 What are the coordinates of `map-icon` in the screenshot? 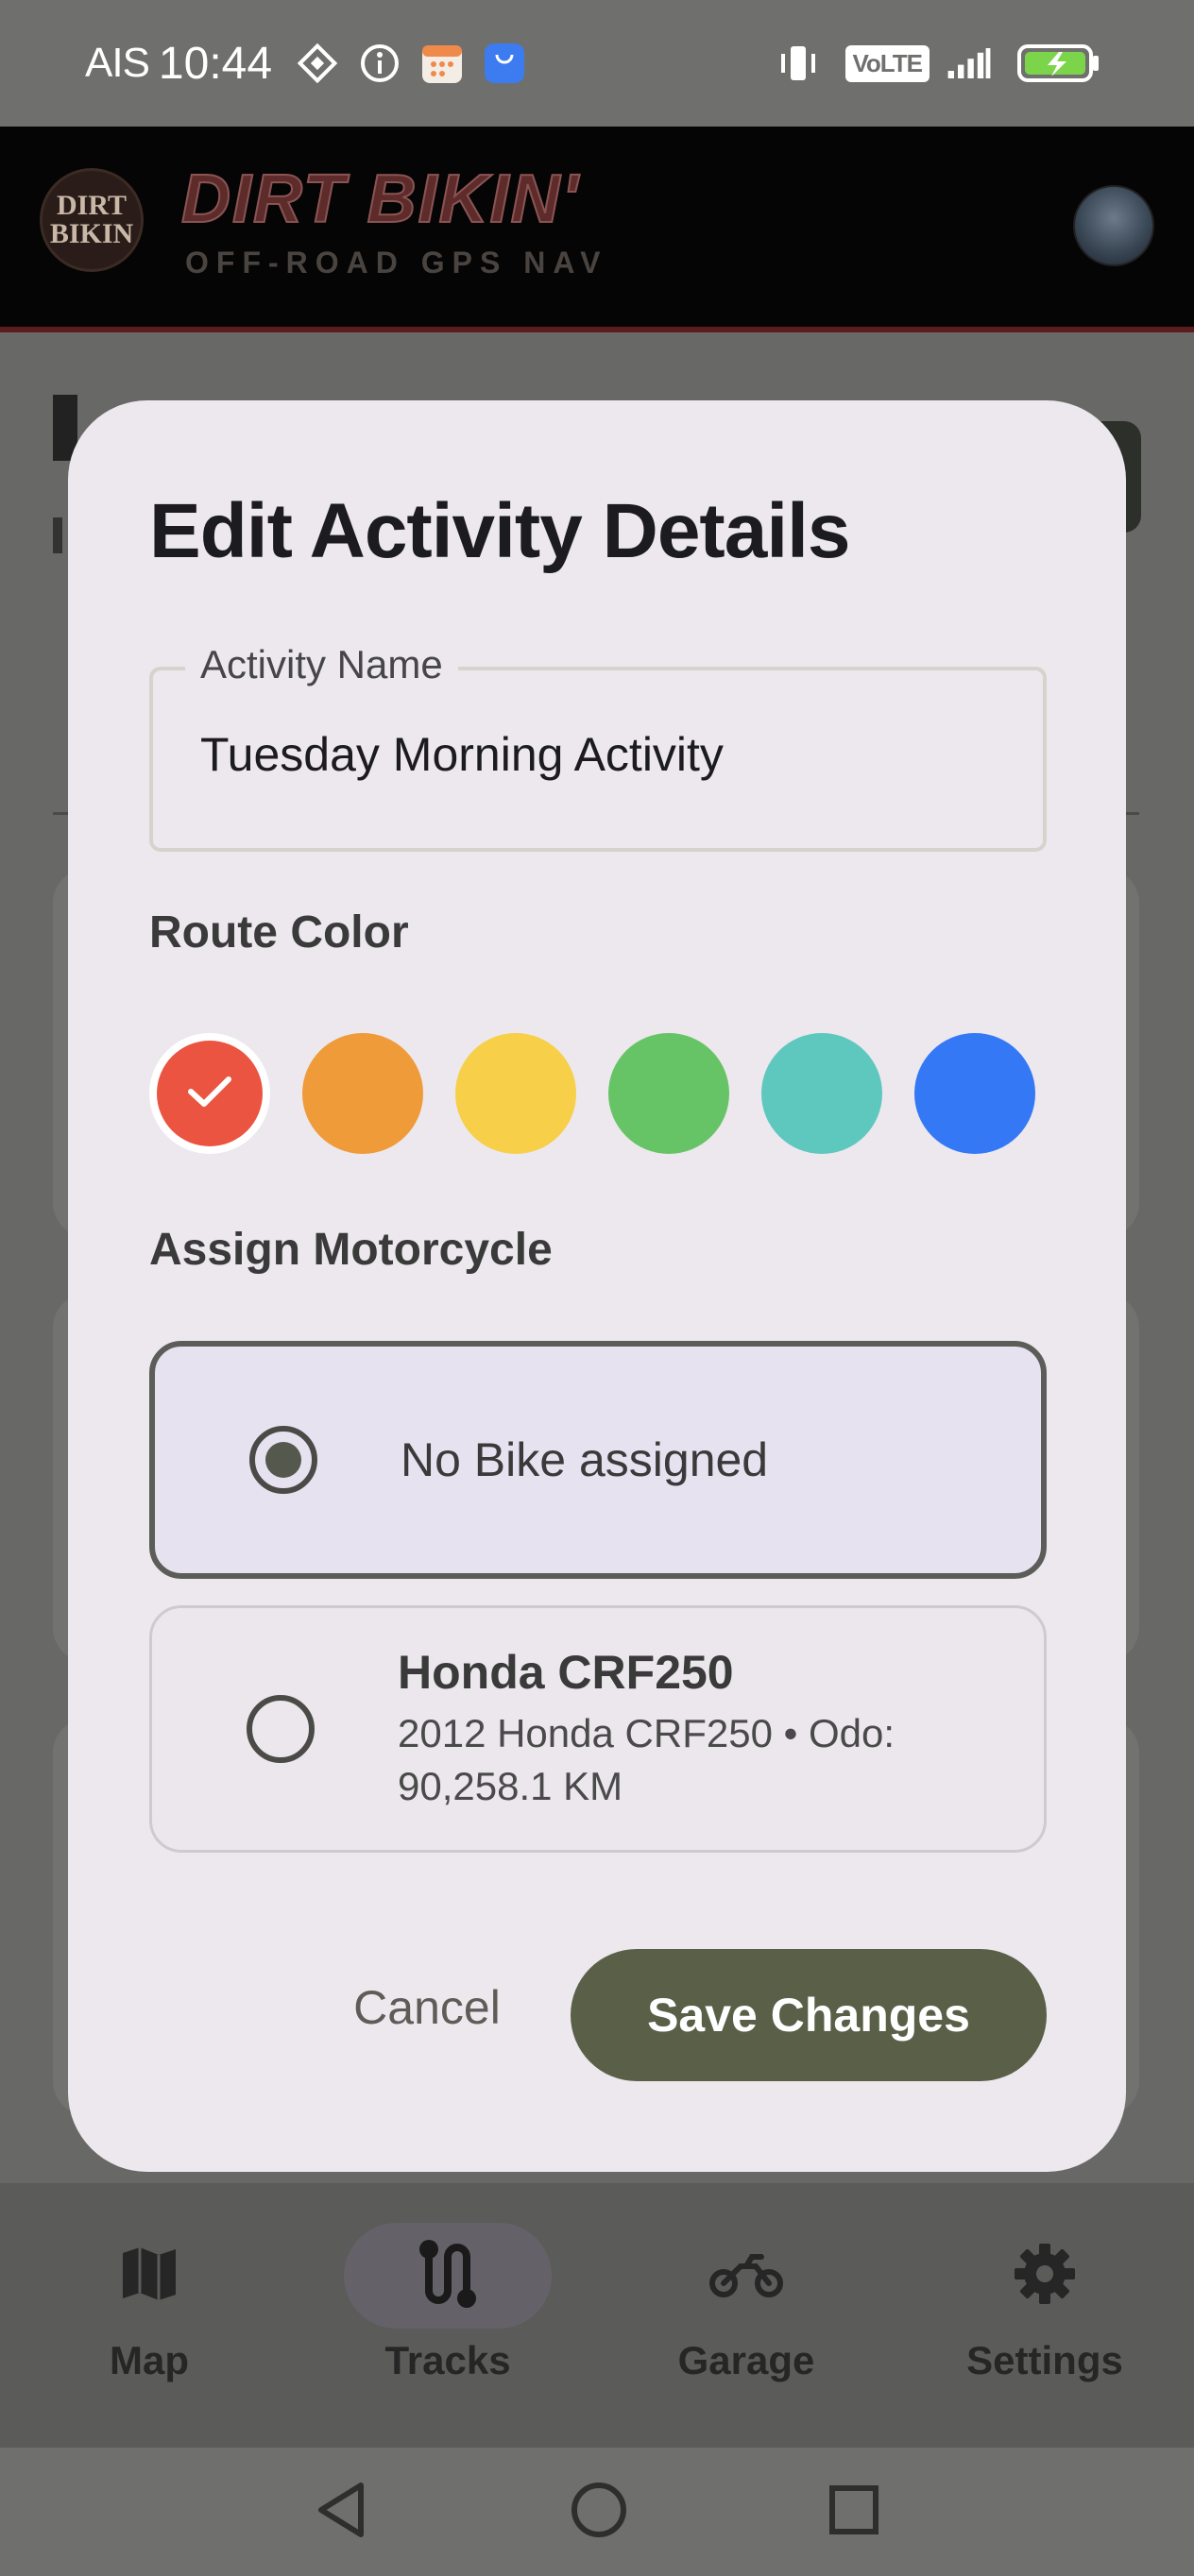 It's located at (149, 2276).